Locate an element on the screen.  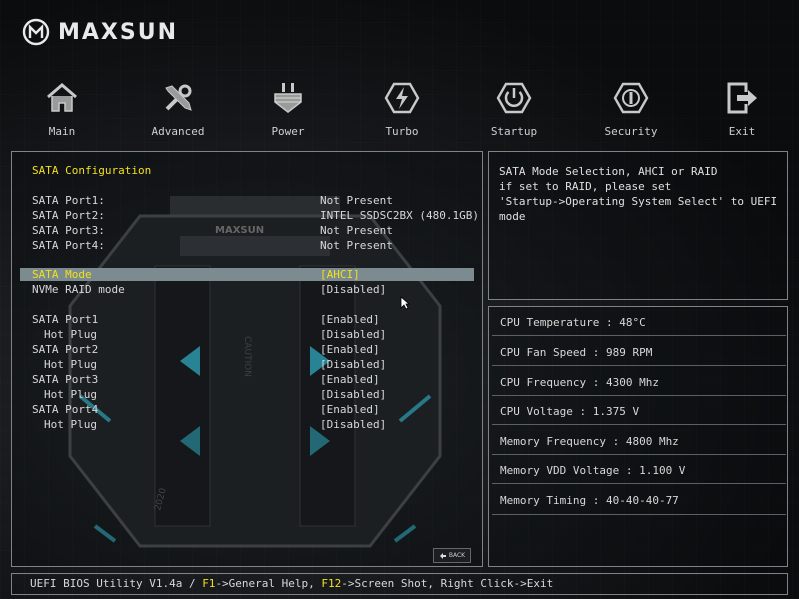
port-info-row: SATA Port3: Not Present is located at coordinates (247, 230).